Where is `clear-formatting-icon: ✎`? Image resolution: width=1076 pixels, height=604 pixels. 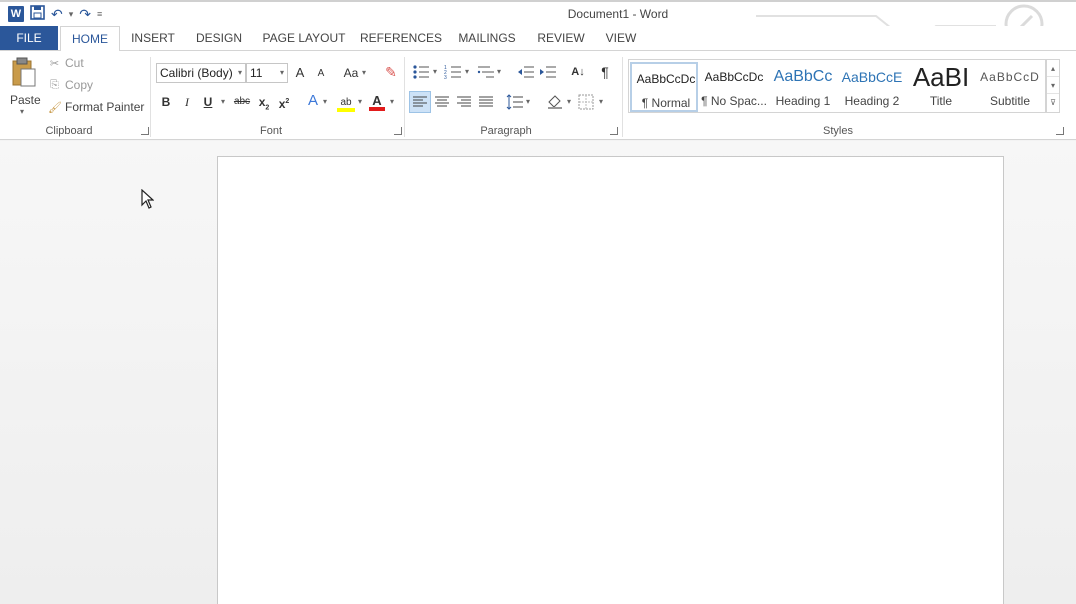 clear-formatting-icon: ✎ is located at coordinates (391, 72).